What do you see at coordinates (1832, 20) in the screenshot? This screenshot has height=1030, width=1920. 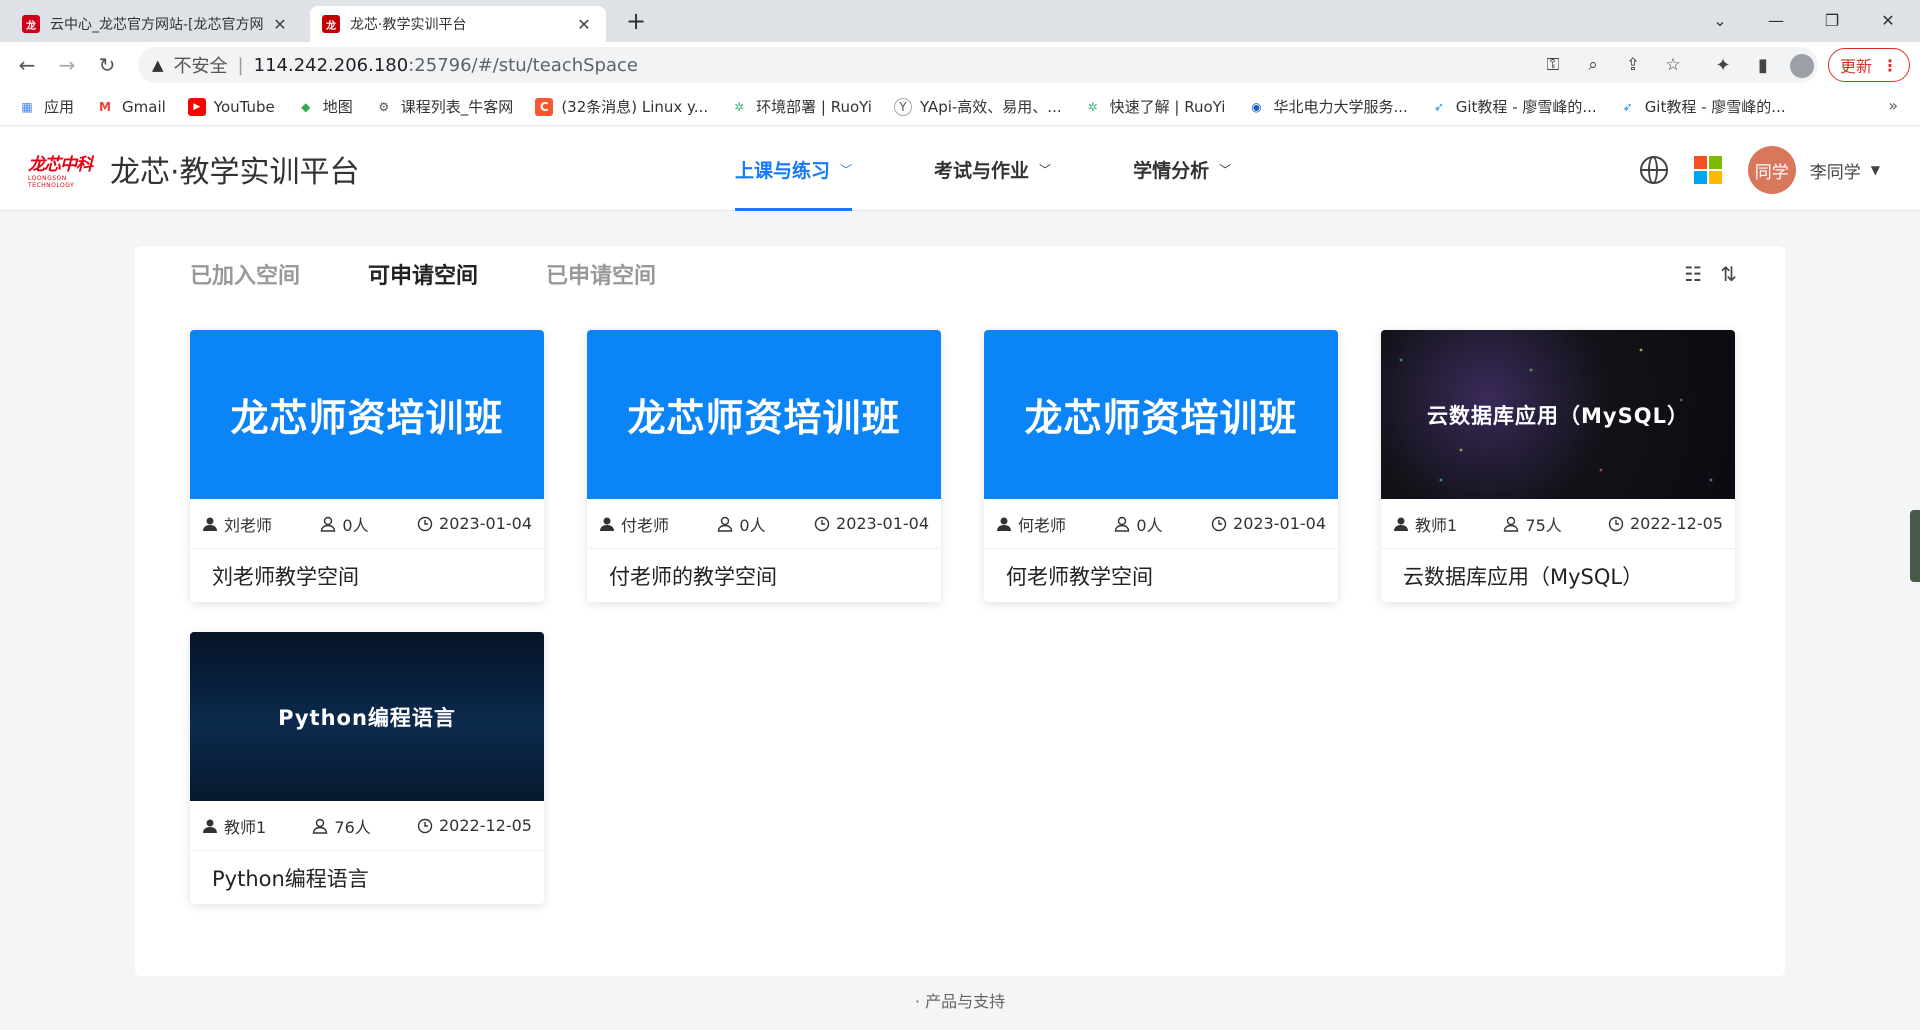 I see `restore-button: ❐` at bounding box center [1832, 20].